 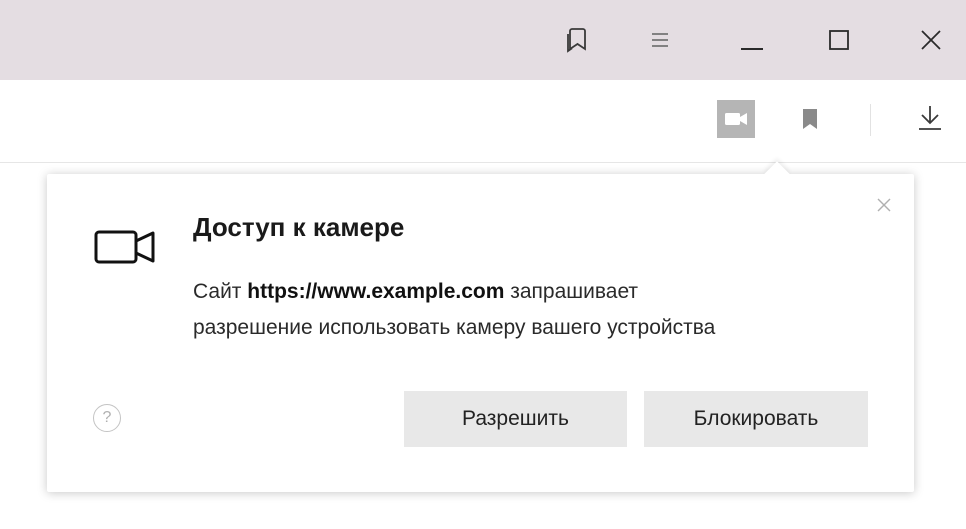 I want to click on message-suffix: запрашивает, so click(x=574, y=291).